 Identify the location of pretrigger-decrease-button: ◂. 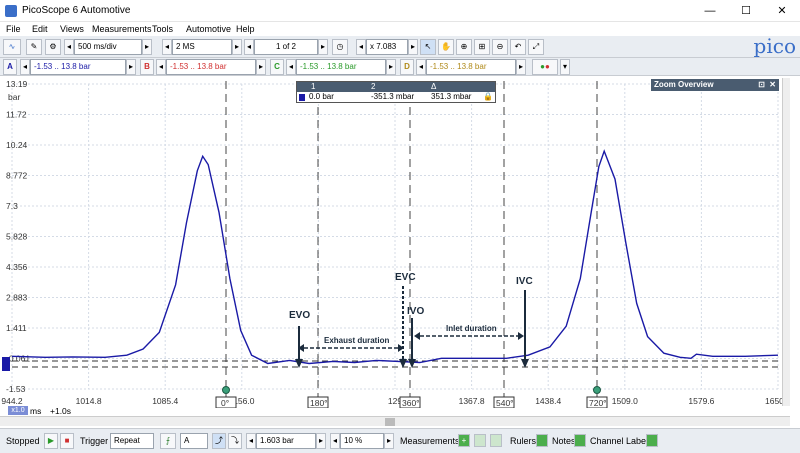
(335, 441).